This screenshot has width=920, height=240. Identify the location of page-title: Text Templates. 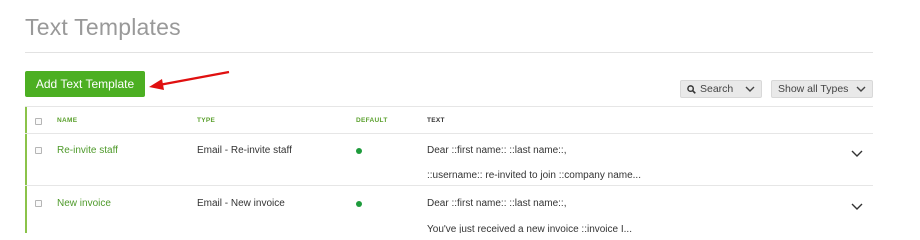
(103, 27).